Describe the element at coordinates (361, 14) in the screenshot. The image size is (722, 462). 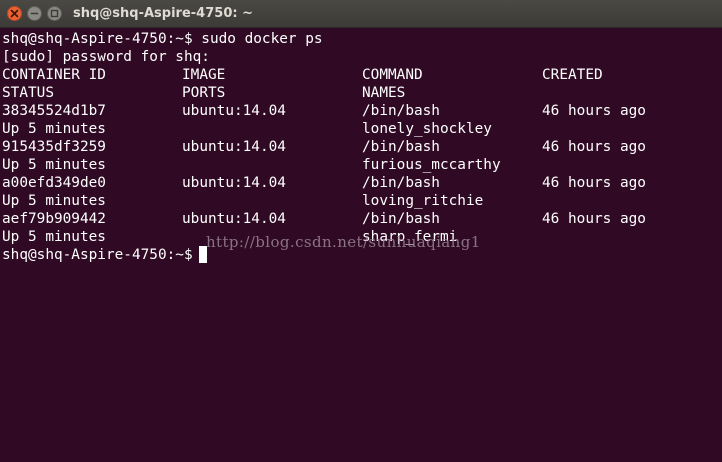
I see `window-titlebar: shq@shq-Aspire-4750: ~` at that location.